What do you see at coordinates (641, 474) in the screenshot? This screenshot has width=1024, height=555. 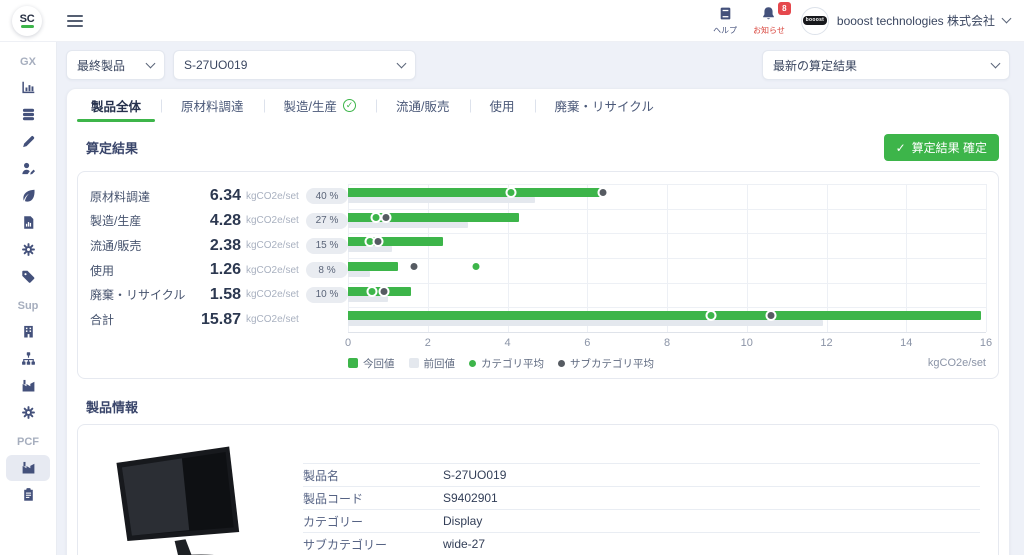 I see `product-field-row: 製品名 S-27UO019` at bounding box center [641, 474].